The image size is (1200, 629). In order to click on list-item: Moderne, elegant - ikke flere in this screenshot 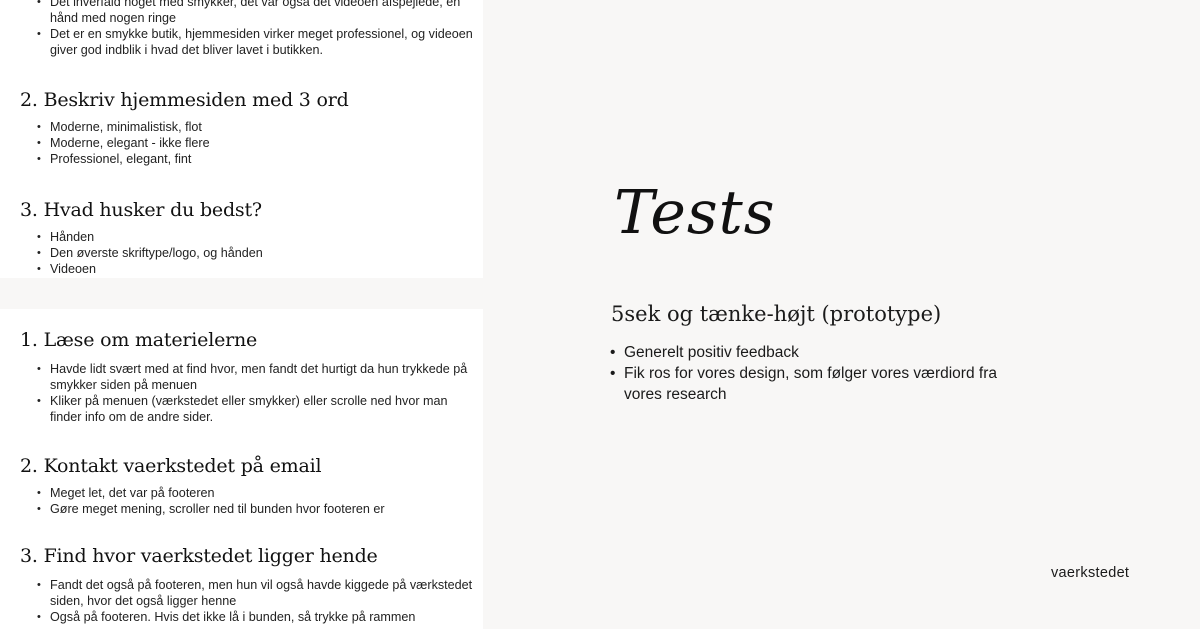, I will do `click(255, 143)`.